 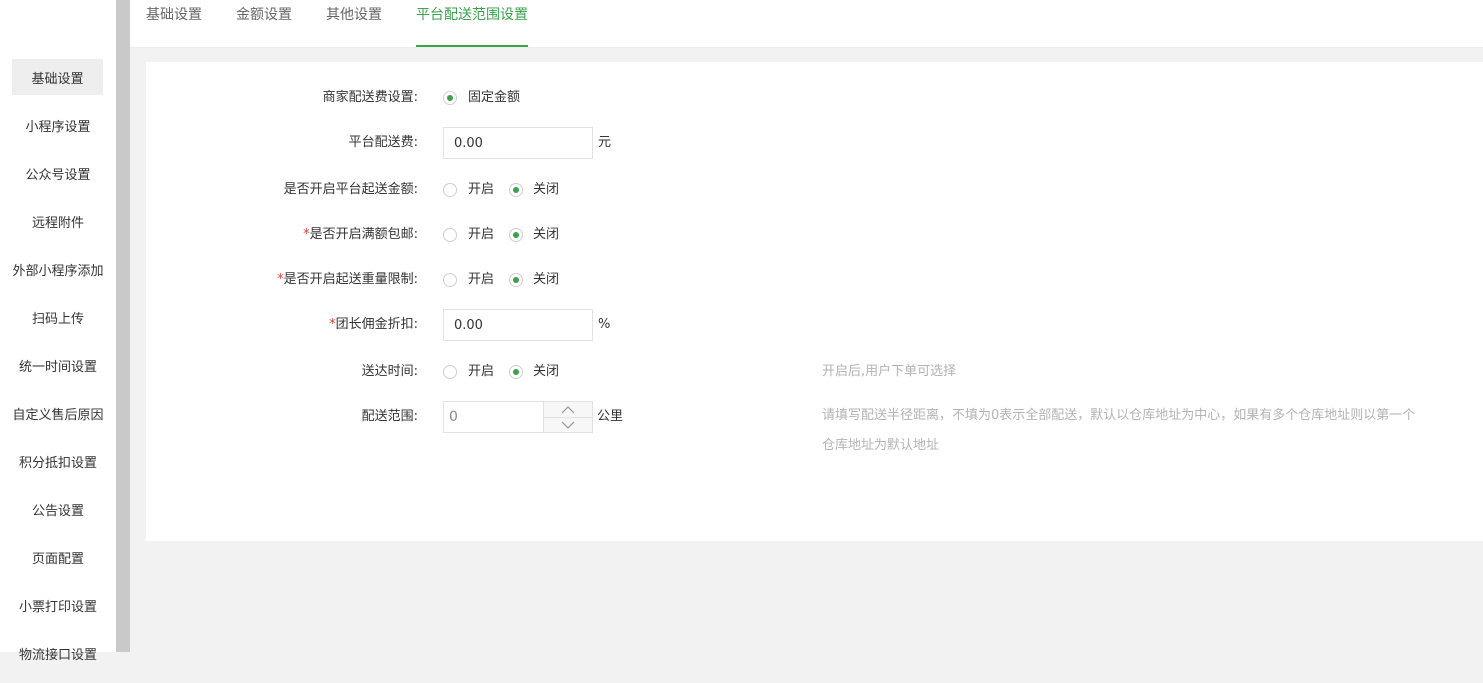 What do you see at coordinates (450, 190) in the screenshot?
I see `min-order-on-radio` at bounding box center [450, 190].